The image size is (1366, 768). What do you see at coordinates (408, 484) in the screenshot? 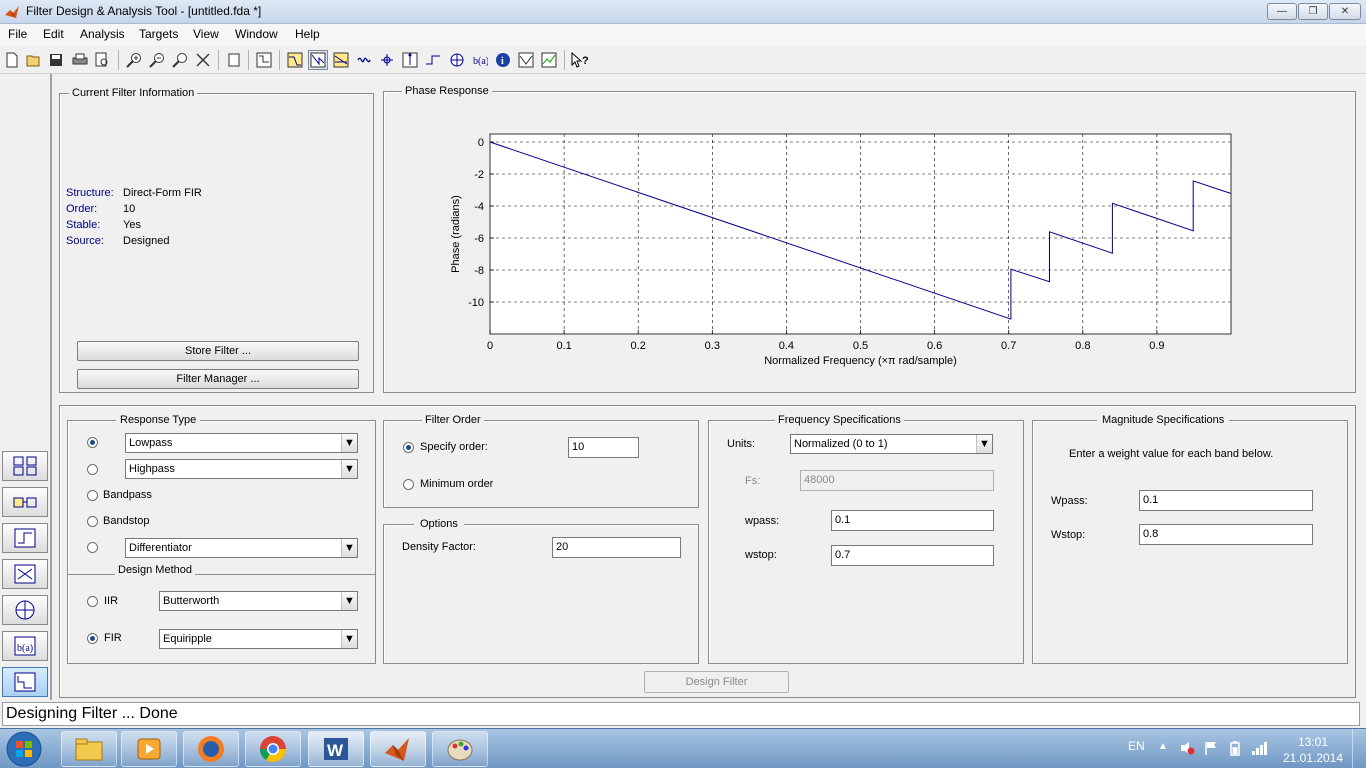
I see `minimum-order-radio` at bounding box center [408, 484].